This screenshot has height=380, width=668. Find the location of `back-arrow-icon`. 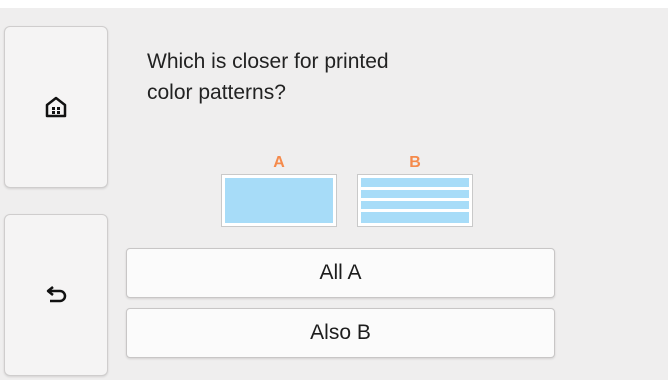

back-arrow-icon is located at coordinates (56, 295).